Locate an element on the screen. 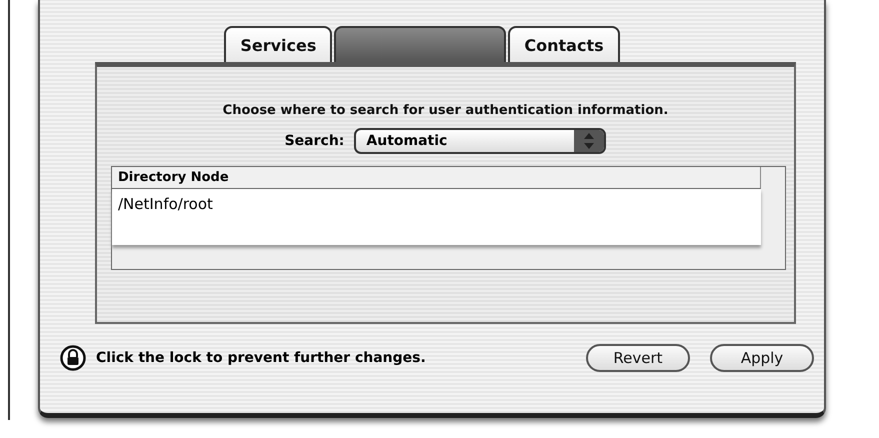 The height and width of the screenshot is (438, 879). column-header: Directory Node is located at coordinates (436, 178).